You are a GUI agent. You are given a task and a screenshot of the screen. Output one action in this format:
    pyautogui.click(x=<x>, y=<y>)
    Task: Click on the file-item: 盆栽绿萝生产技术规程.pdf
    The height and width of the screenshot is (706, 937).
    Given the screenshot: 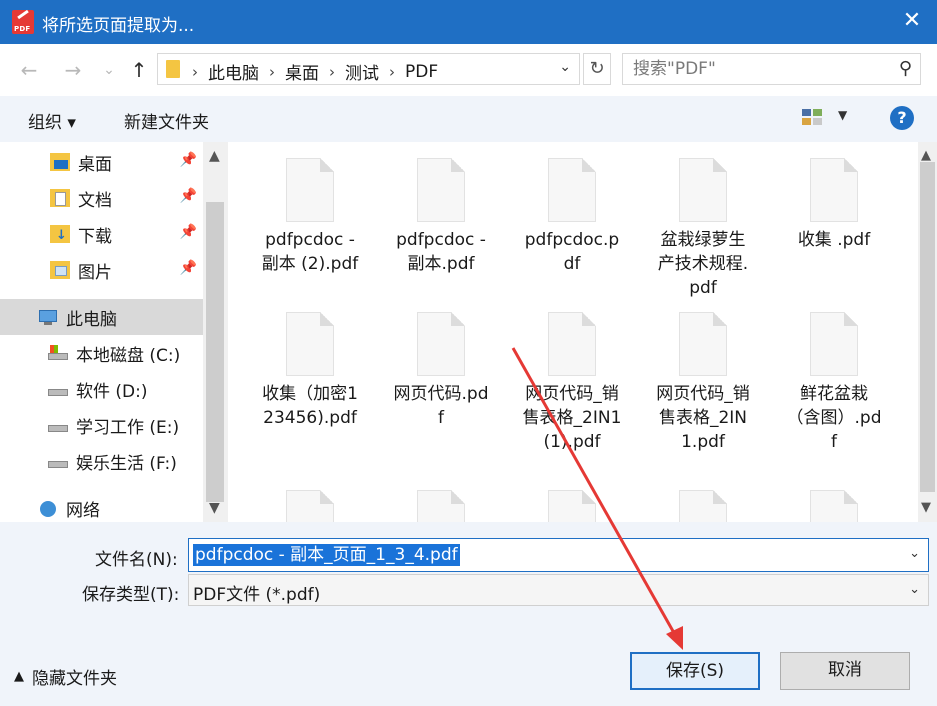 What is the action you would take?
    pyautogui.click(x=703, y=229)
    